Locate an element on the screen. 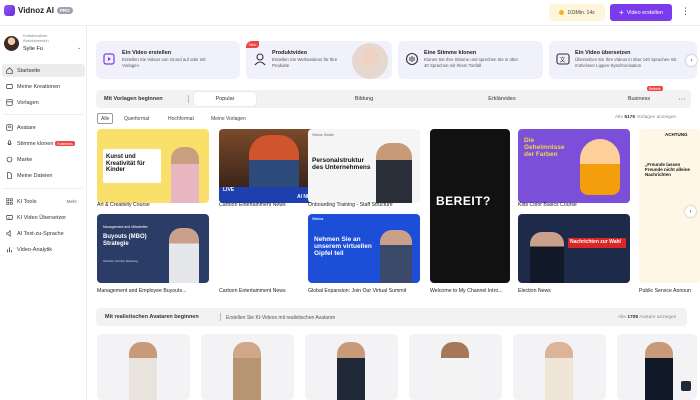 Image resolution: width=700 pixels, height=400 pixels. sidebar-item-label: Stimme klonen is located at coordinates (35, 143).